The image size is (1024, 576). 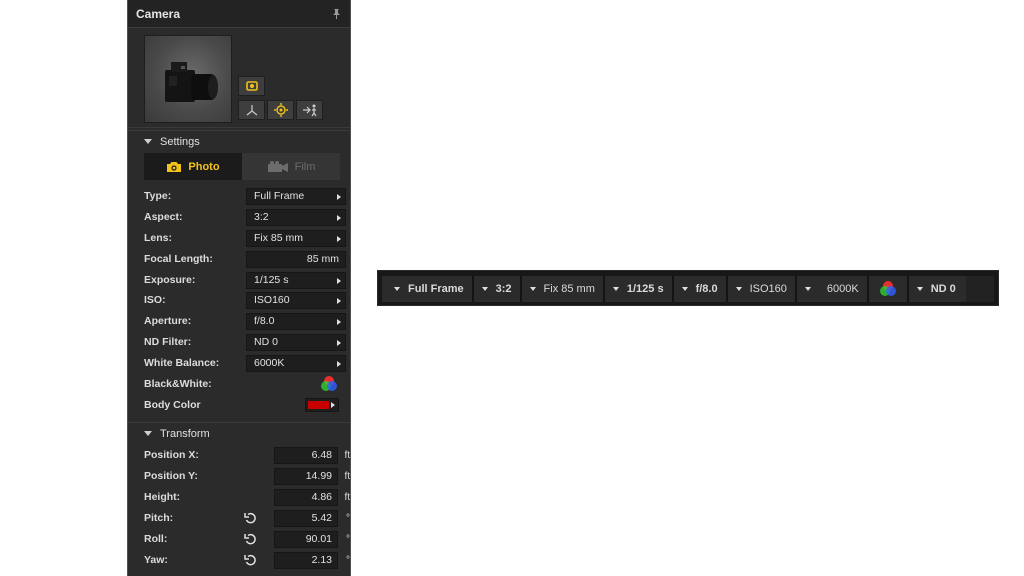 What do you see at coordinates (306, 560) in the screenshot?
I see `yaw-input: 2.13` at bounding box center [306, 560].